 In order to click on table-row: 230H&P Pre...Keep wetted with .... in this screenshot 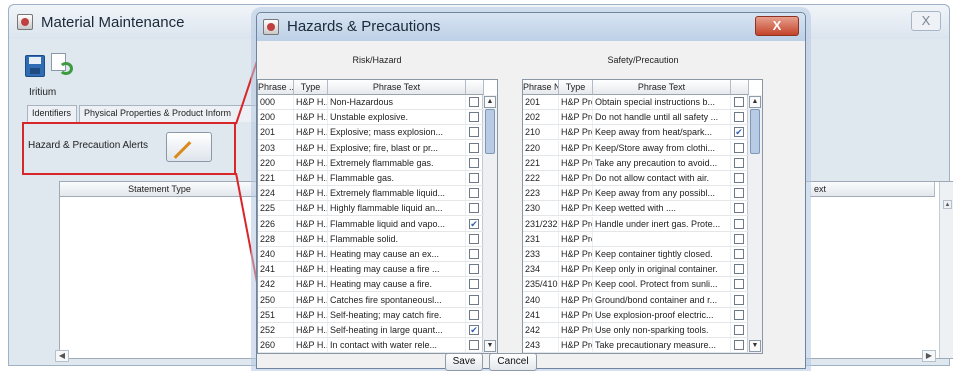, I will do `click(636, 209)`.